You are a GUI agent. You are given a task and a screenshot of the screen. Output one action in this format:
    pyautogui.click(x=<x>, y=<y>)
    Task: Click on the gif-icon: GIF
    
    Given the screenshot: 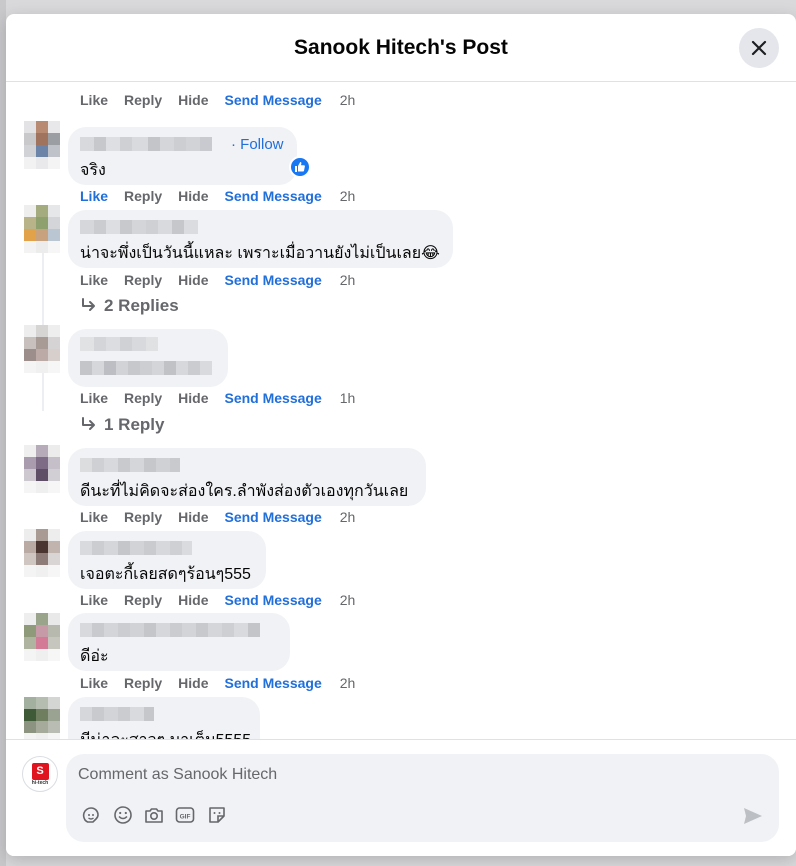 What is the action you would take?
    pyautogui.click(x=185, y=815)
    